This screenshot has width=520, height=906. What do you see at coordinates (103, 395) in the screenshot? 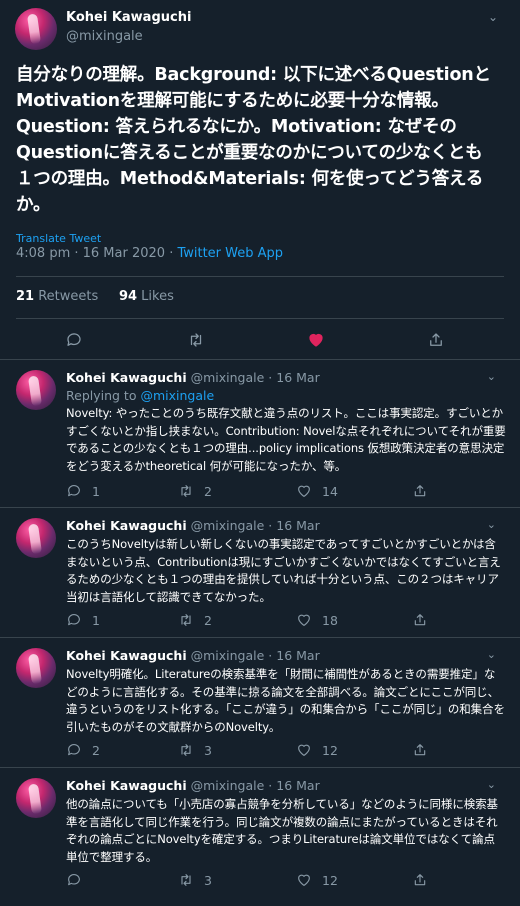
I see `replying-prefix: Replying to` at bounding box center [103, 395].